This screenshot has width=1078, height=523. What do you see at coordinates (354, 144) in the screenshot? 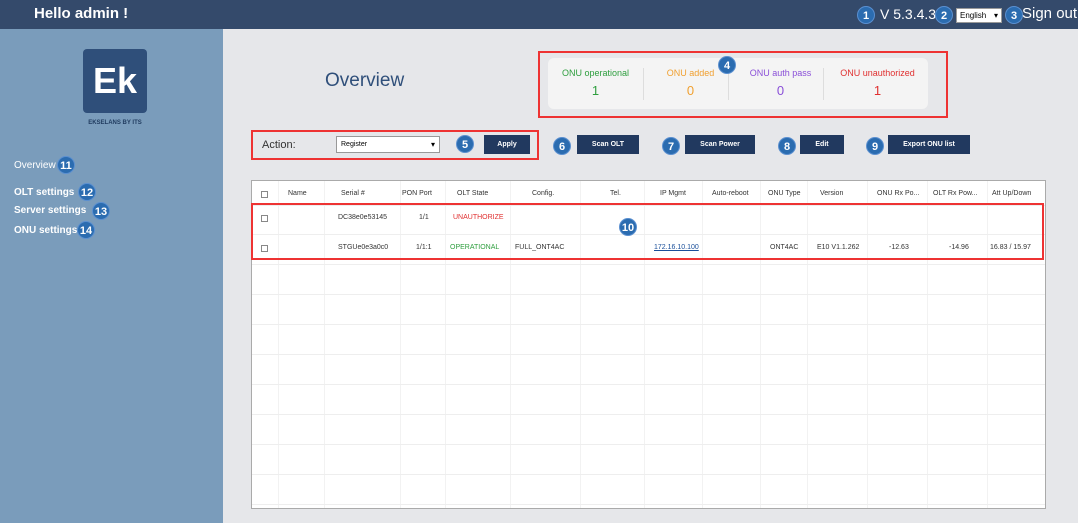
I see `action-select-value: Register` at bounding box center [354, 144].